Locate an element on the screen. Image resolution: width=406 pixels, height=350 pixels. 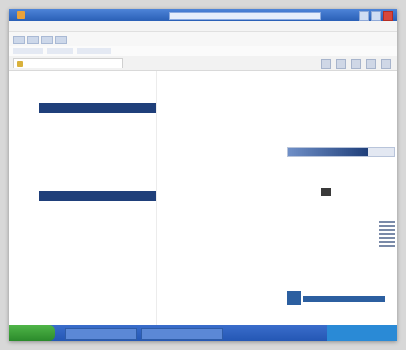
qr-code-icon is located at coordinates (387, 234).